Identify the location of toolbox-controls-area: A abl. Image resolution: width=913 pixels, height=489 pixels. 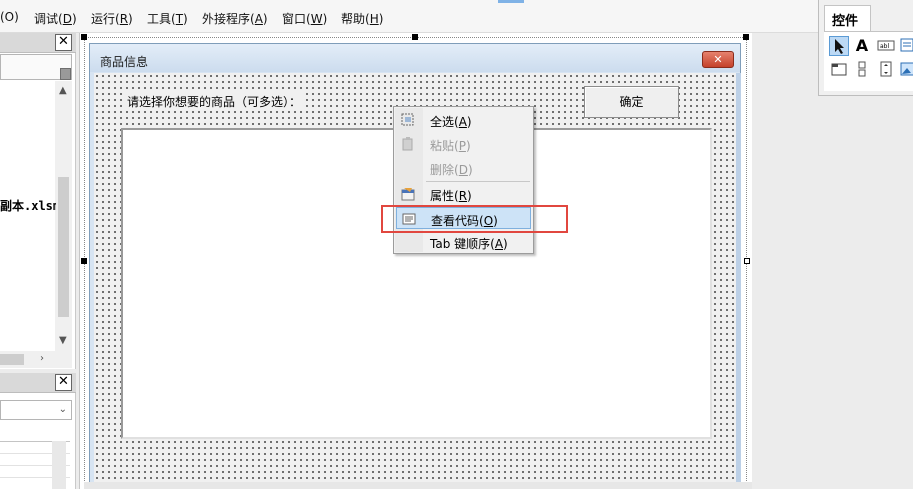
(868, 61).